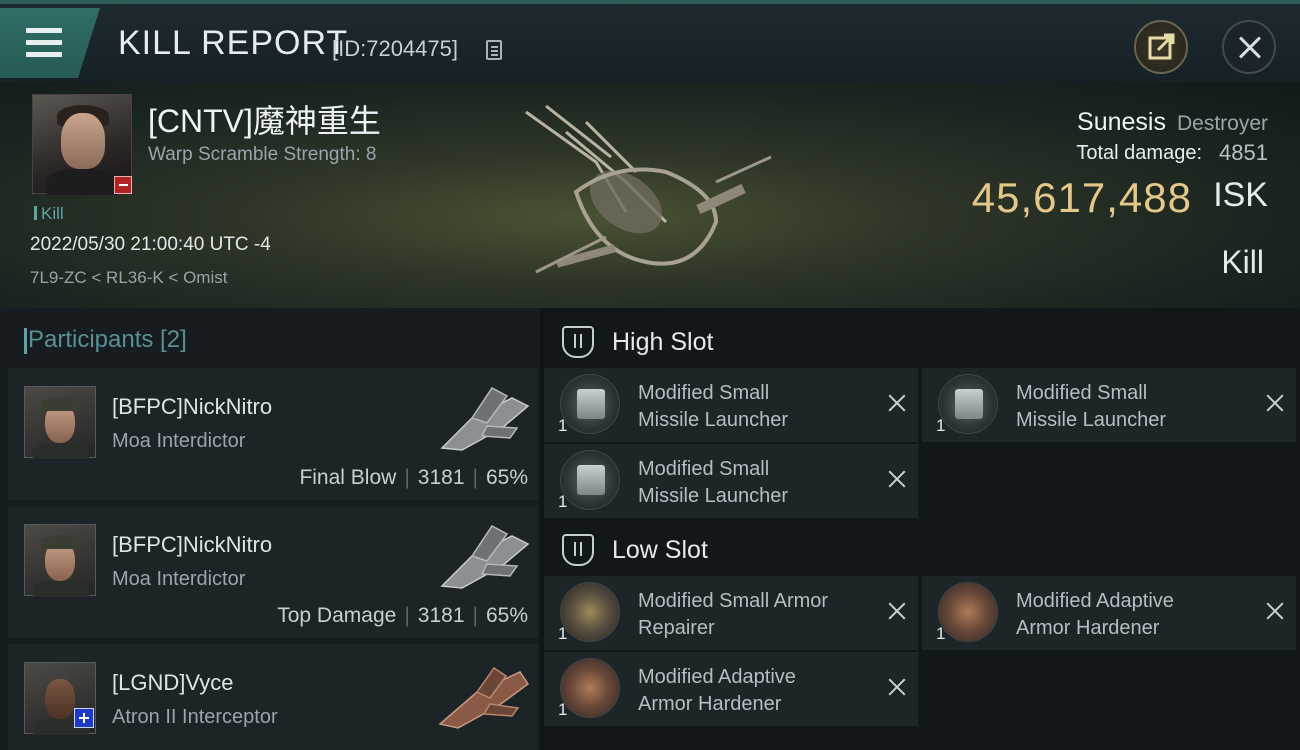 Image resolution: width=1300 pixels, height=750 pixels. What do you see at coordinates (922, 550) in the screenshot?
I see `low-slot-header: Low Slot` at bounding box center [922, 550].